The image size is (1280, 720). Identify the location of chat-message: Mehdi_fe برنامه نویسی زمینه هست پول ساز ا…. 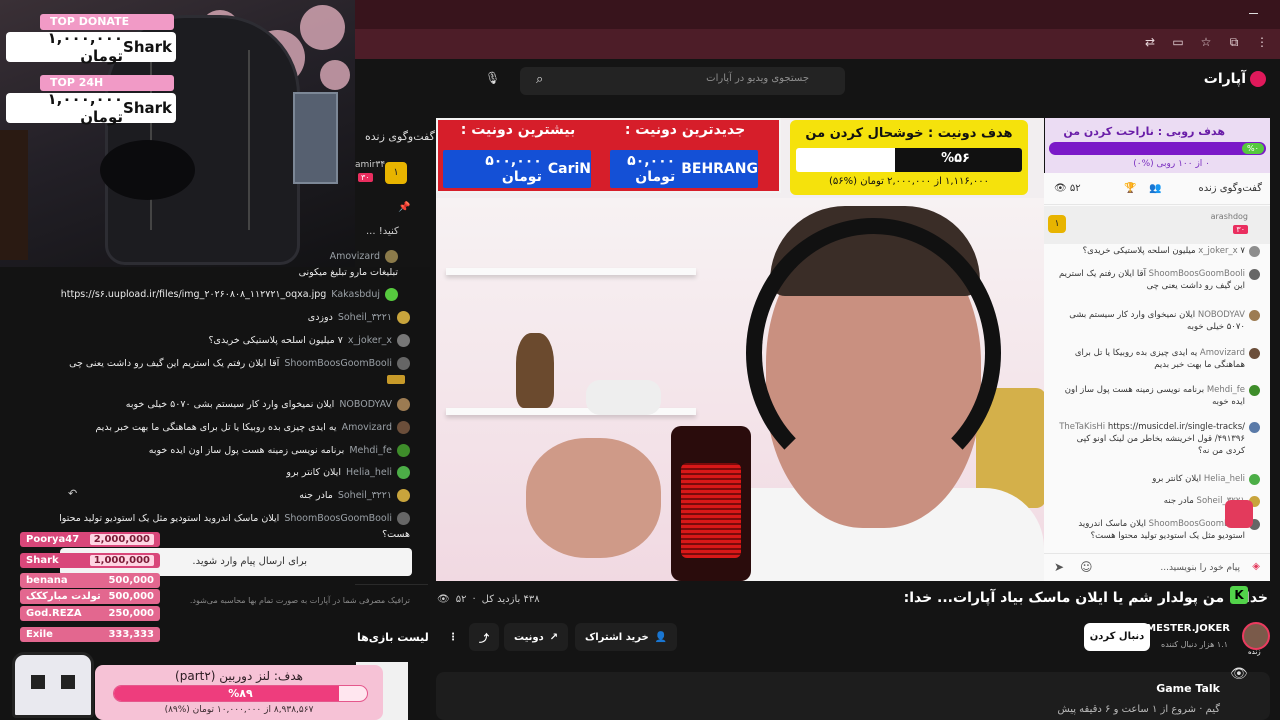
(279, 450).